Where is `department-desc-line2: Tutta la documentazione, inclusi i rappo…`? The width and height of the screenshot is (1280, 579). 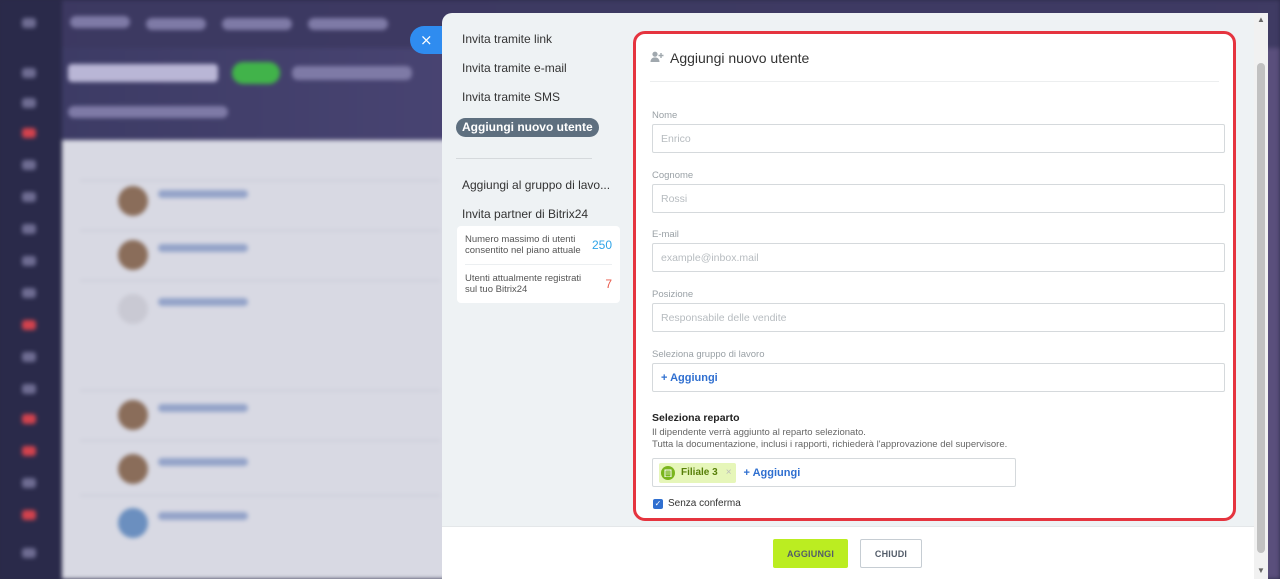
department-desc-line2: Tutta la documentazione, inclusi i rappo… is located at coordinates (830, 444).